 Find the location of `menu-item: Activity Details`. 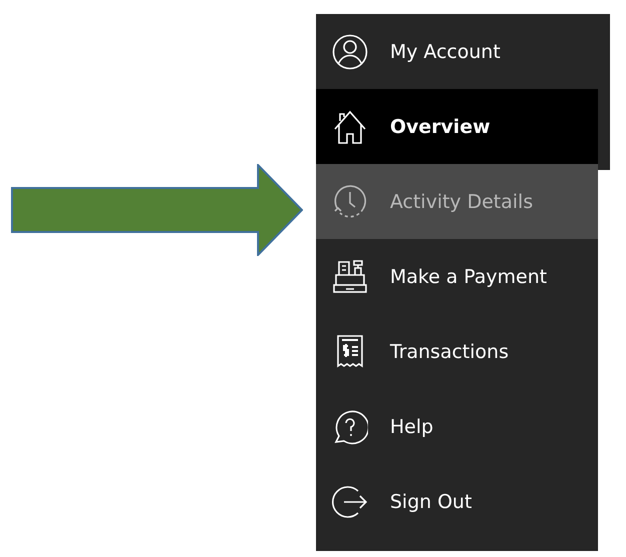

menu-item: Activity Details is located at coordinates (457, 201).